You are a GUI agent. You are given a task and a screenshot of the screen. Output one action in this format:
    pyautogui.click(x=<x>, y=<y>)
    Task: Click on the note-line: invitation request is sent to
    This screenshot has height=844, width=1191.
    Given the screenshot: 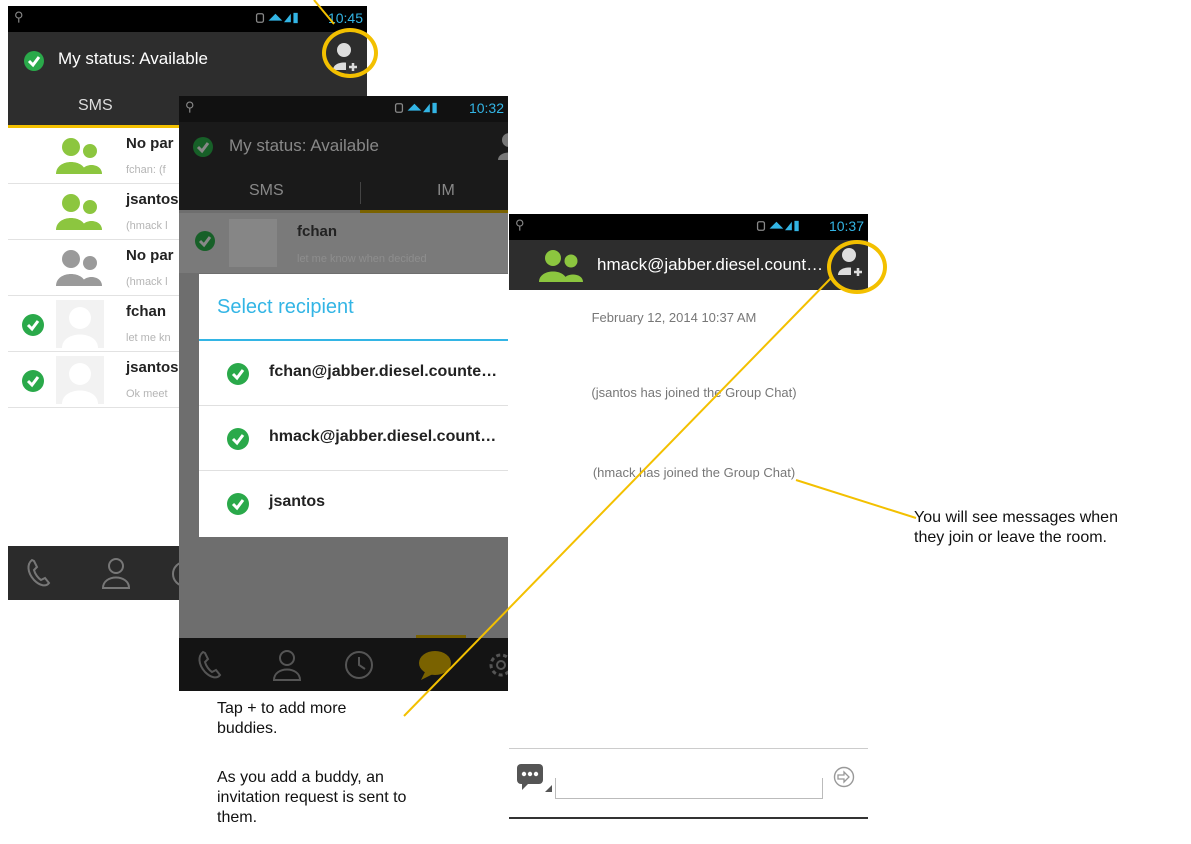 What is the action you would take?
    pyautogui.click(x=312, y=797)
    